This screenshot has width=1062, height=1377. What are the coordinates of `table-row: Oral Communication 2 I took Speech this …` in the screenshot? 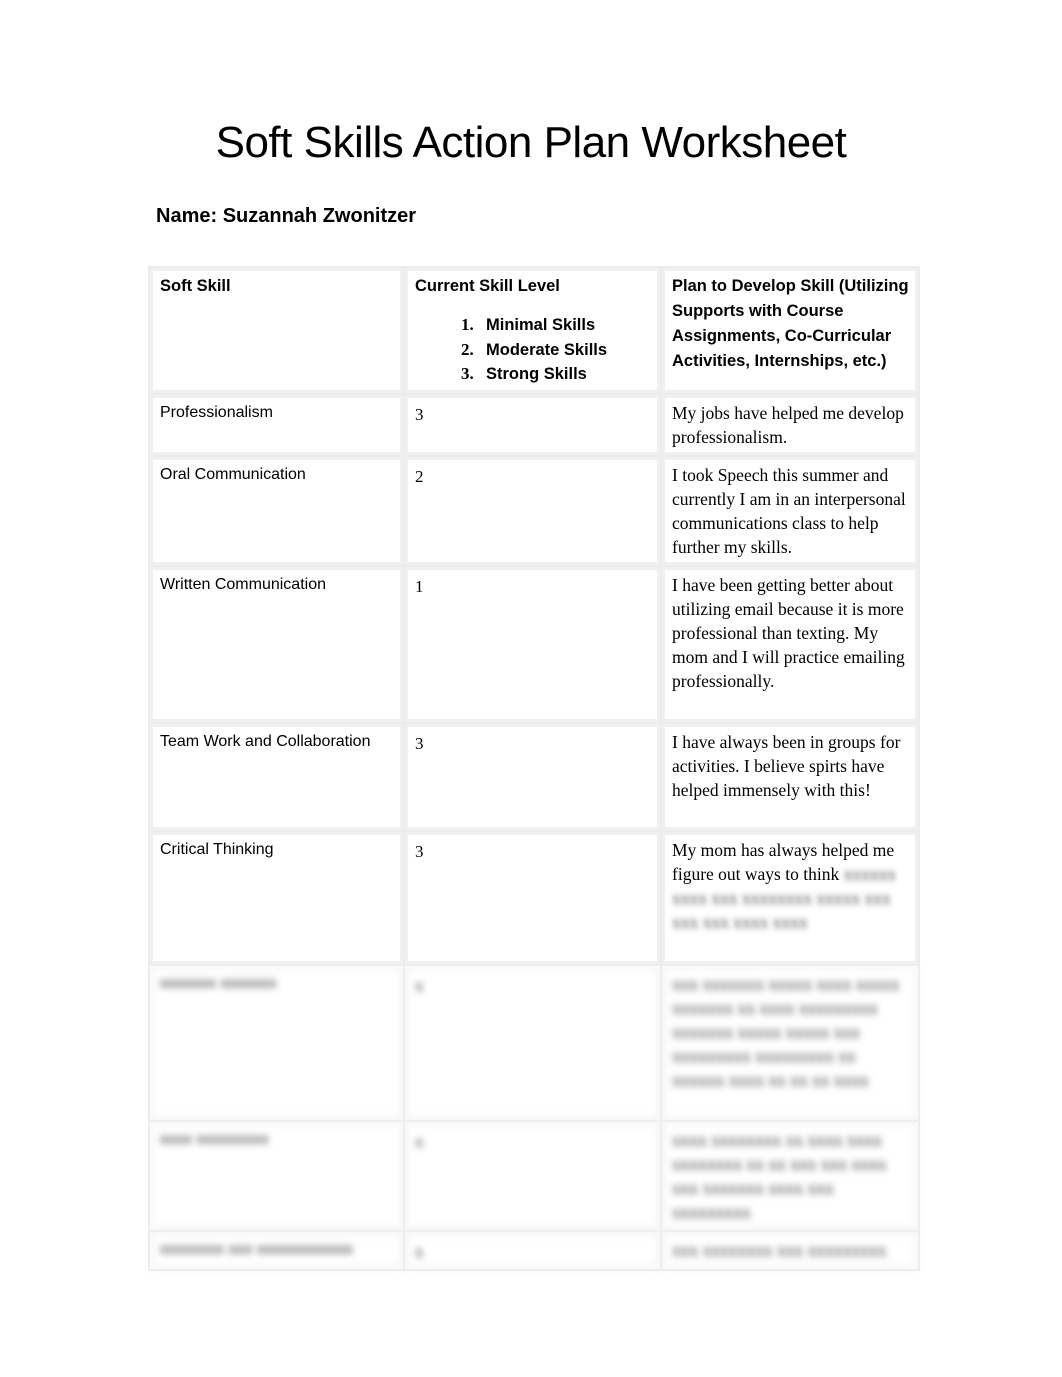 It's located at (534, 510).